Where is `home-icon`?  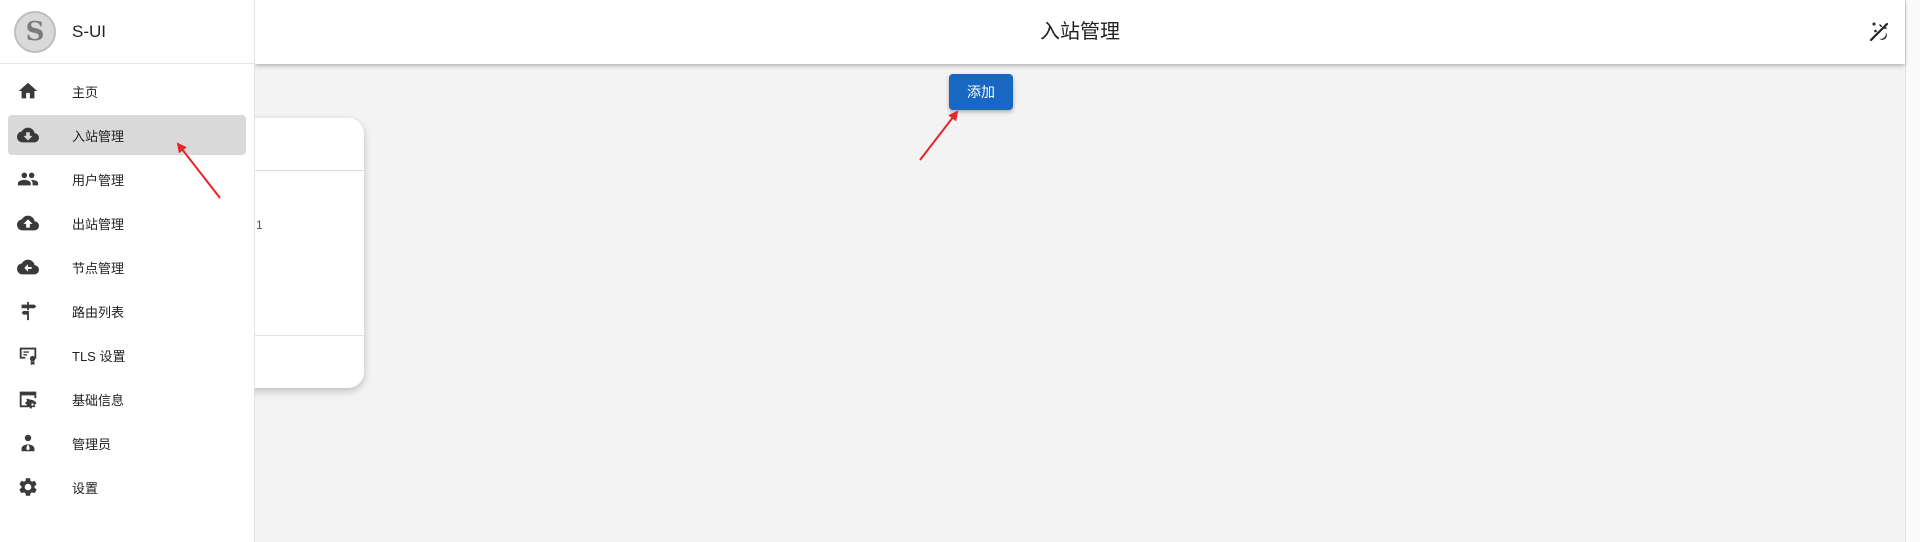
home-icon is located at coordinates (28, 91).